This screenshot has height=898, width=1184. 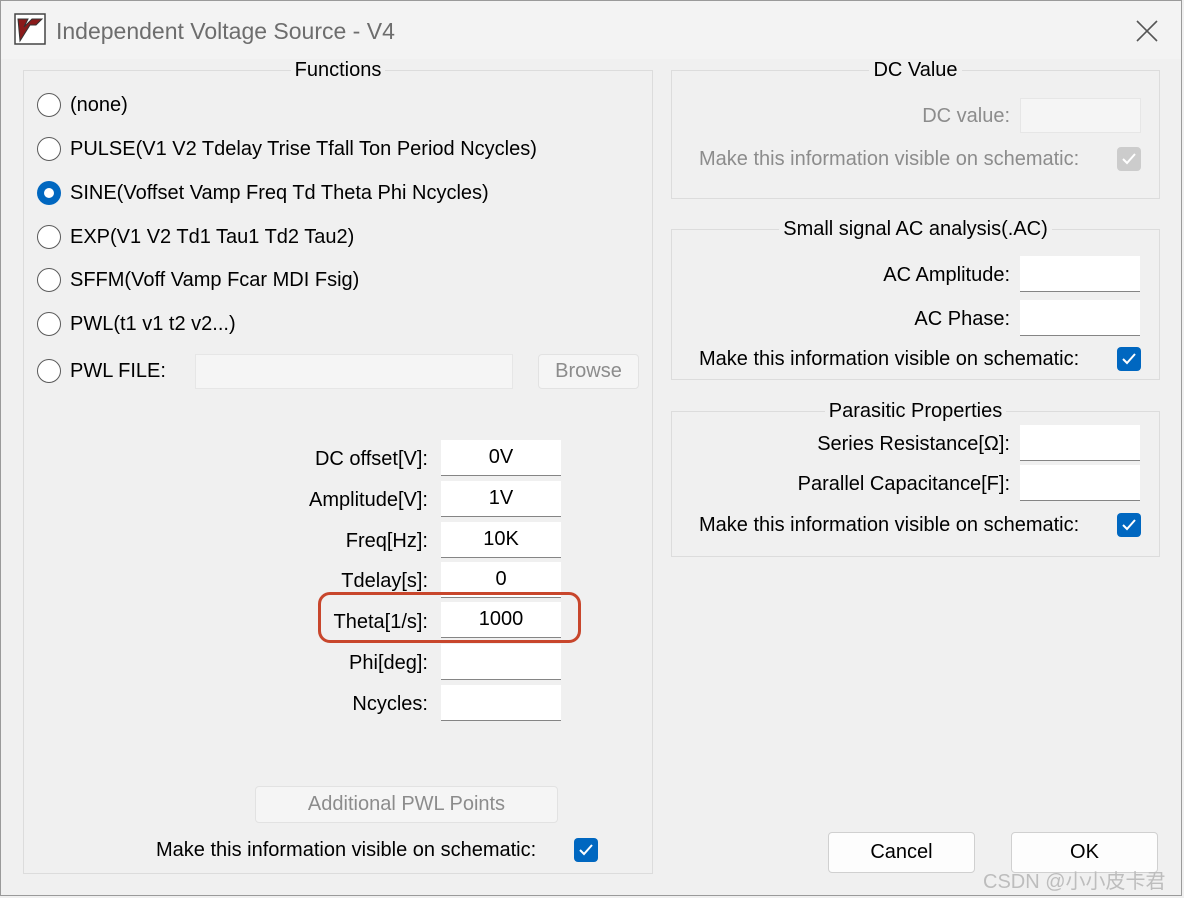 I want to click on radio-label: PWL FILE:, so click(x=118, y=370).